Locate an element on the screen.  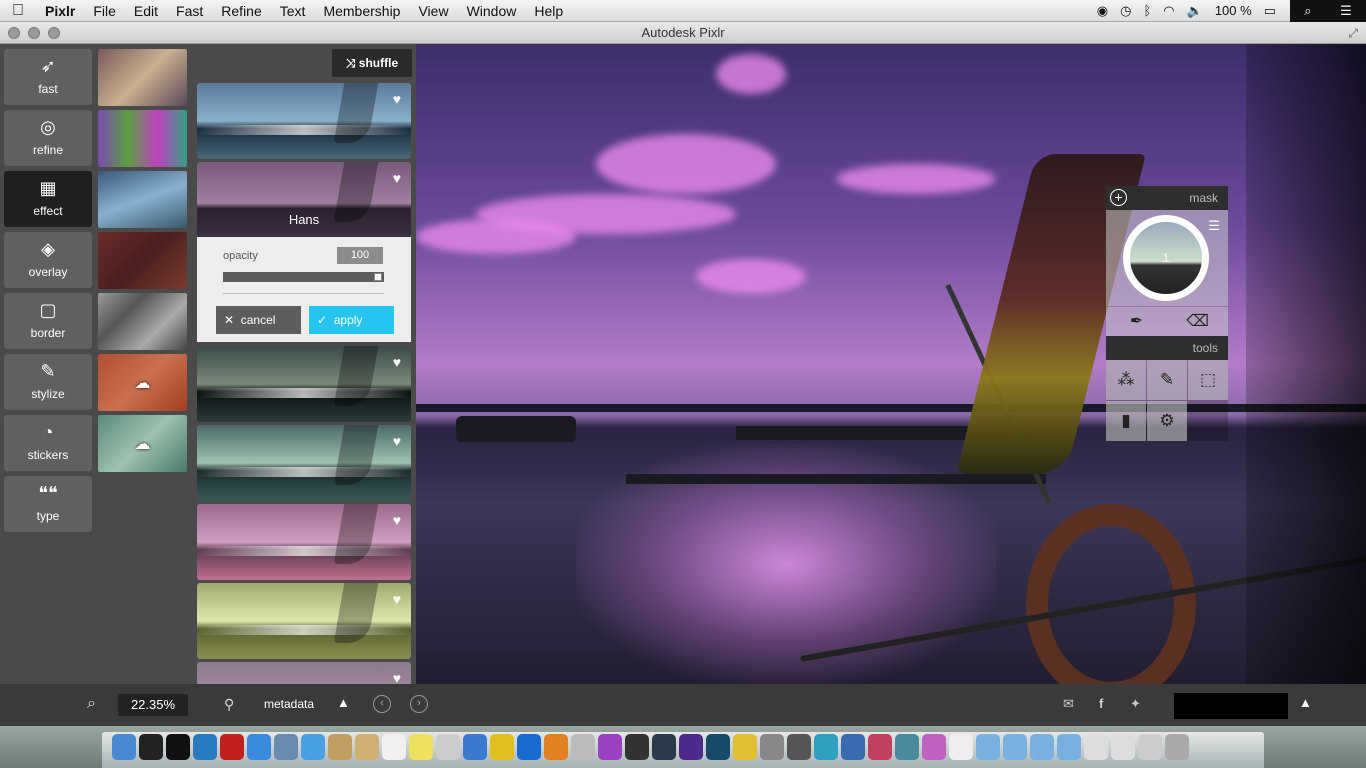
camera-icon is located at coordinates (637, 747).